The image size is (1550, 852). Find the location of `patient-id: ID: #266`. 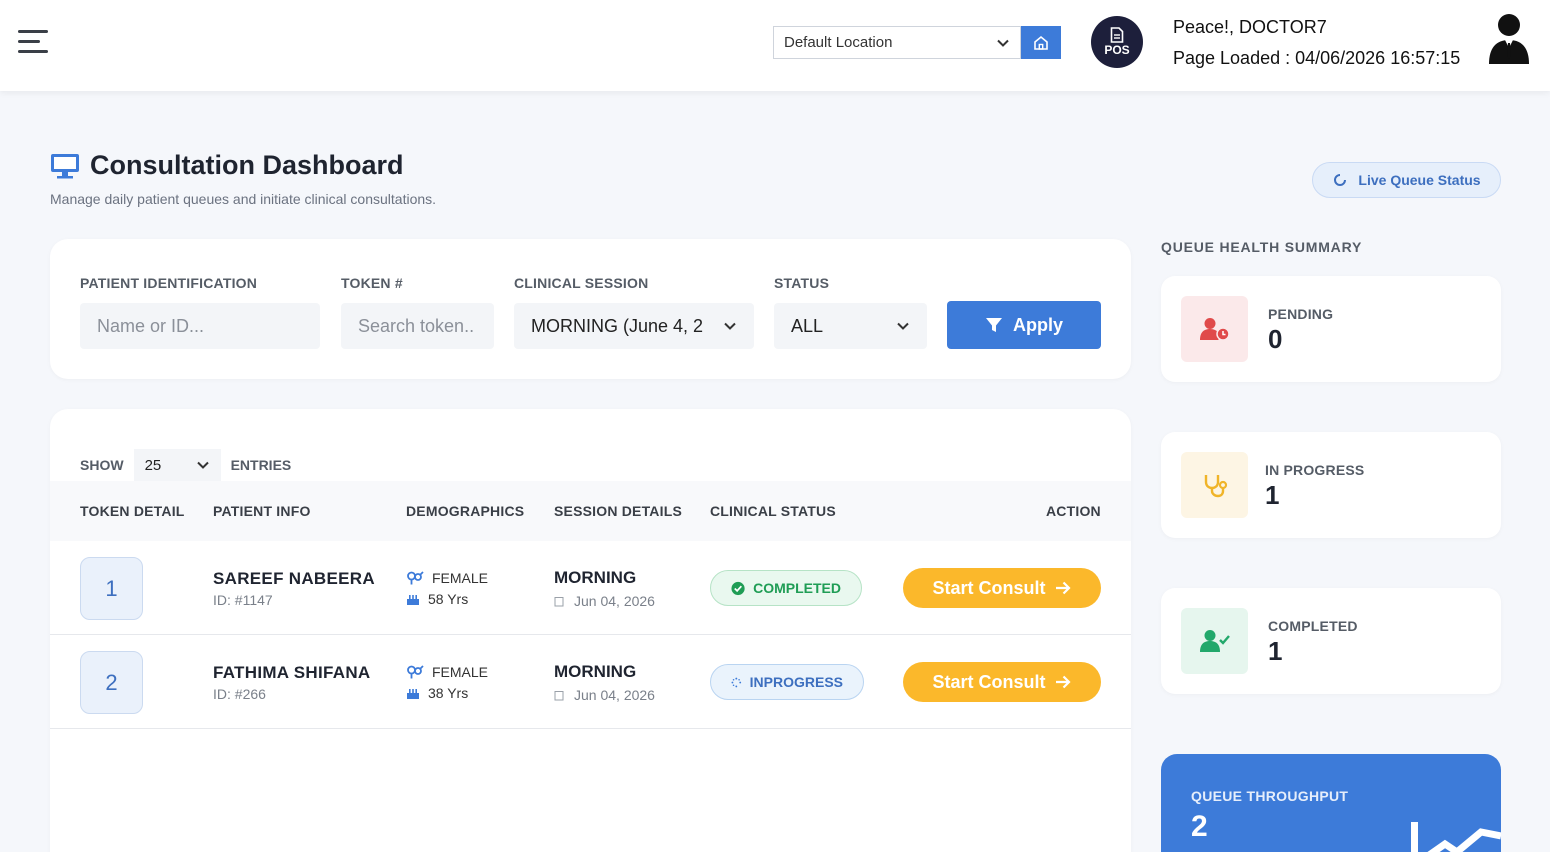

patient-id: ID: #266 is located at coordinates (239, 694).